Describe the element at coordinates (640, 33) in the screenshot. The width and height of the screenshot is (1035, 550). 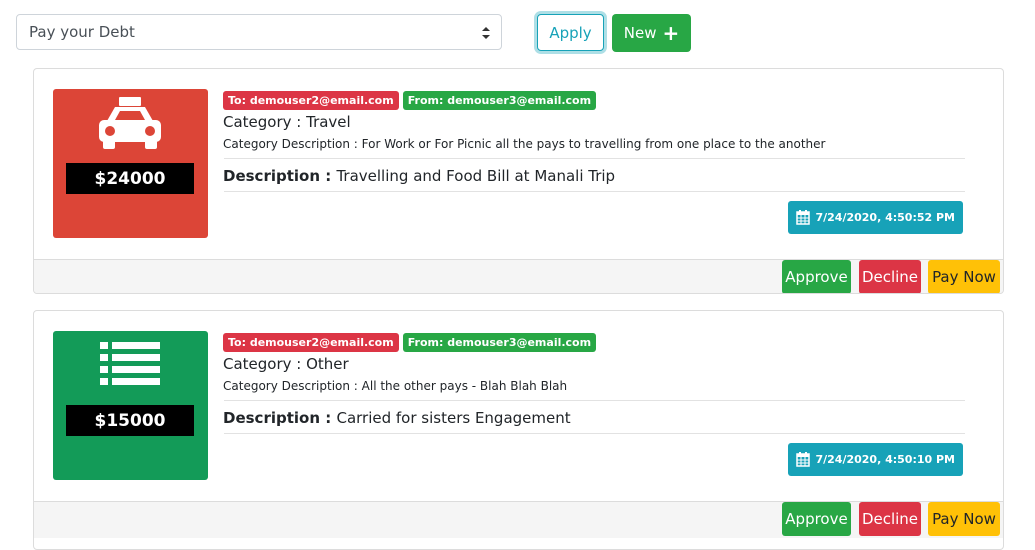
I see `new-button-label: New` at that location.